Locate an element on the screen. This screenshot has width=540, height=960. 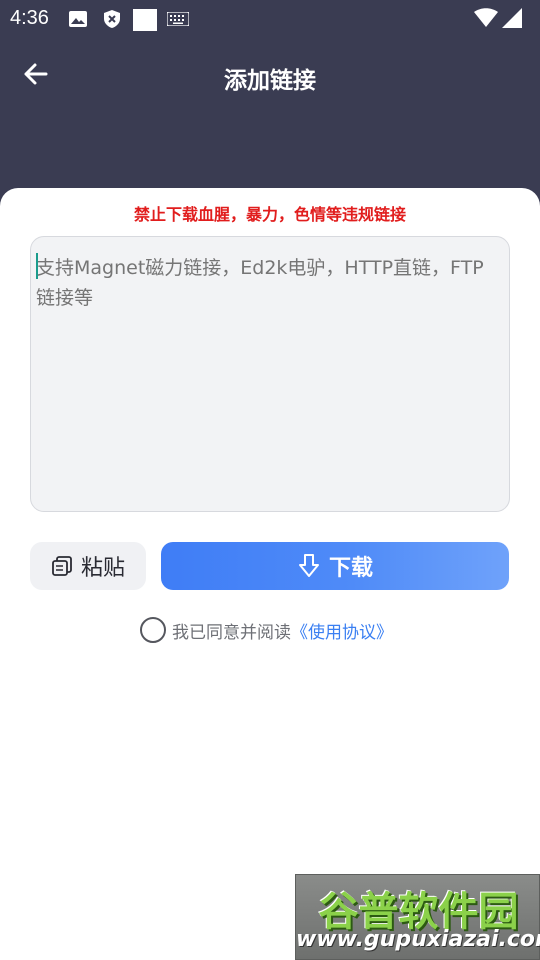
wifi-icon is located at coordinates (486, 17).